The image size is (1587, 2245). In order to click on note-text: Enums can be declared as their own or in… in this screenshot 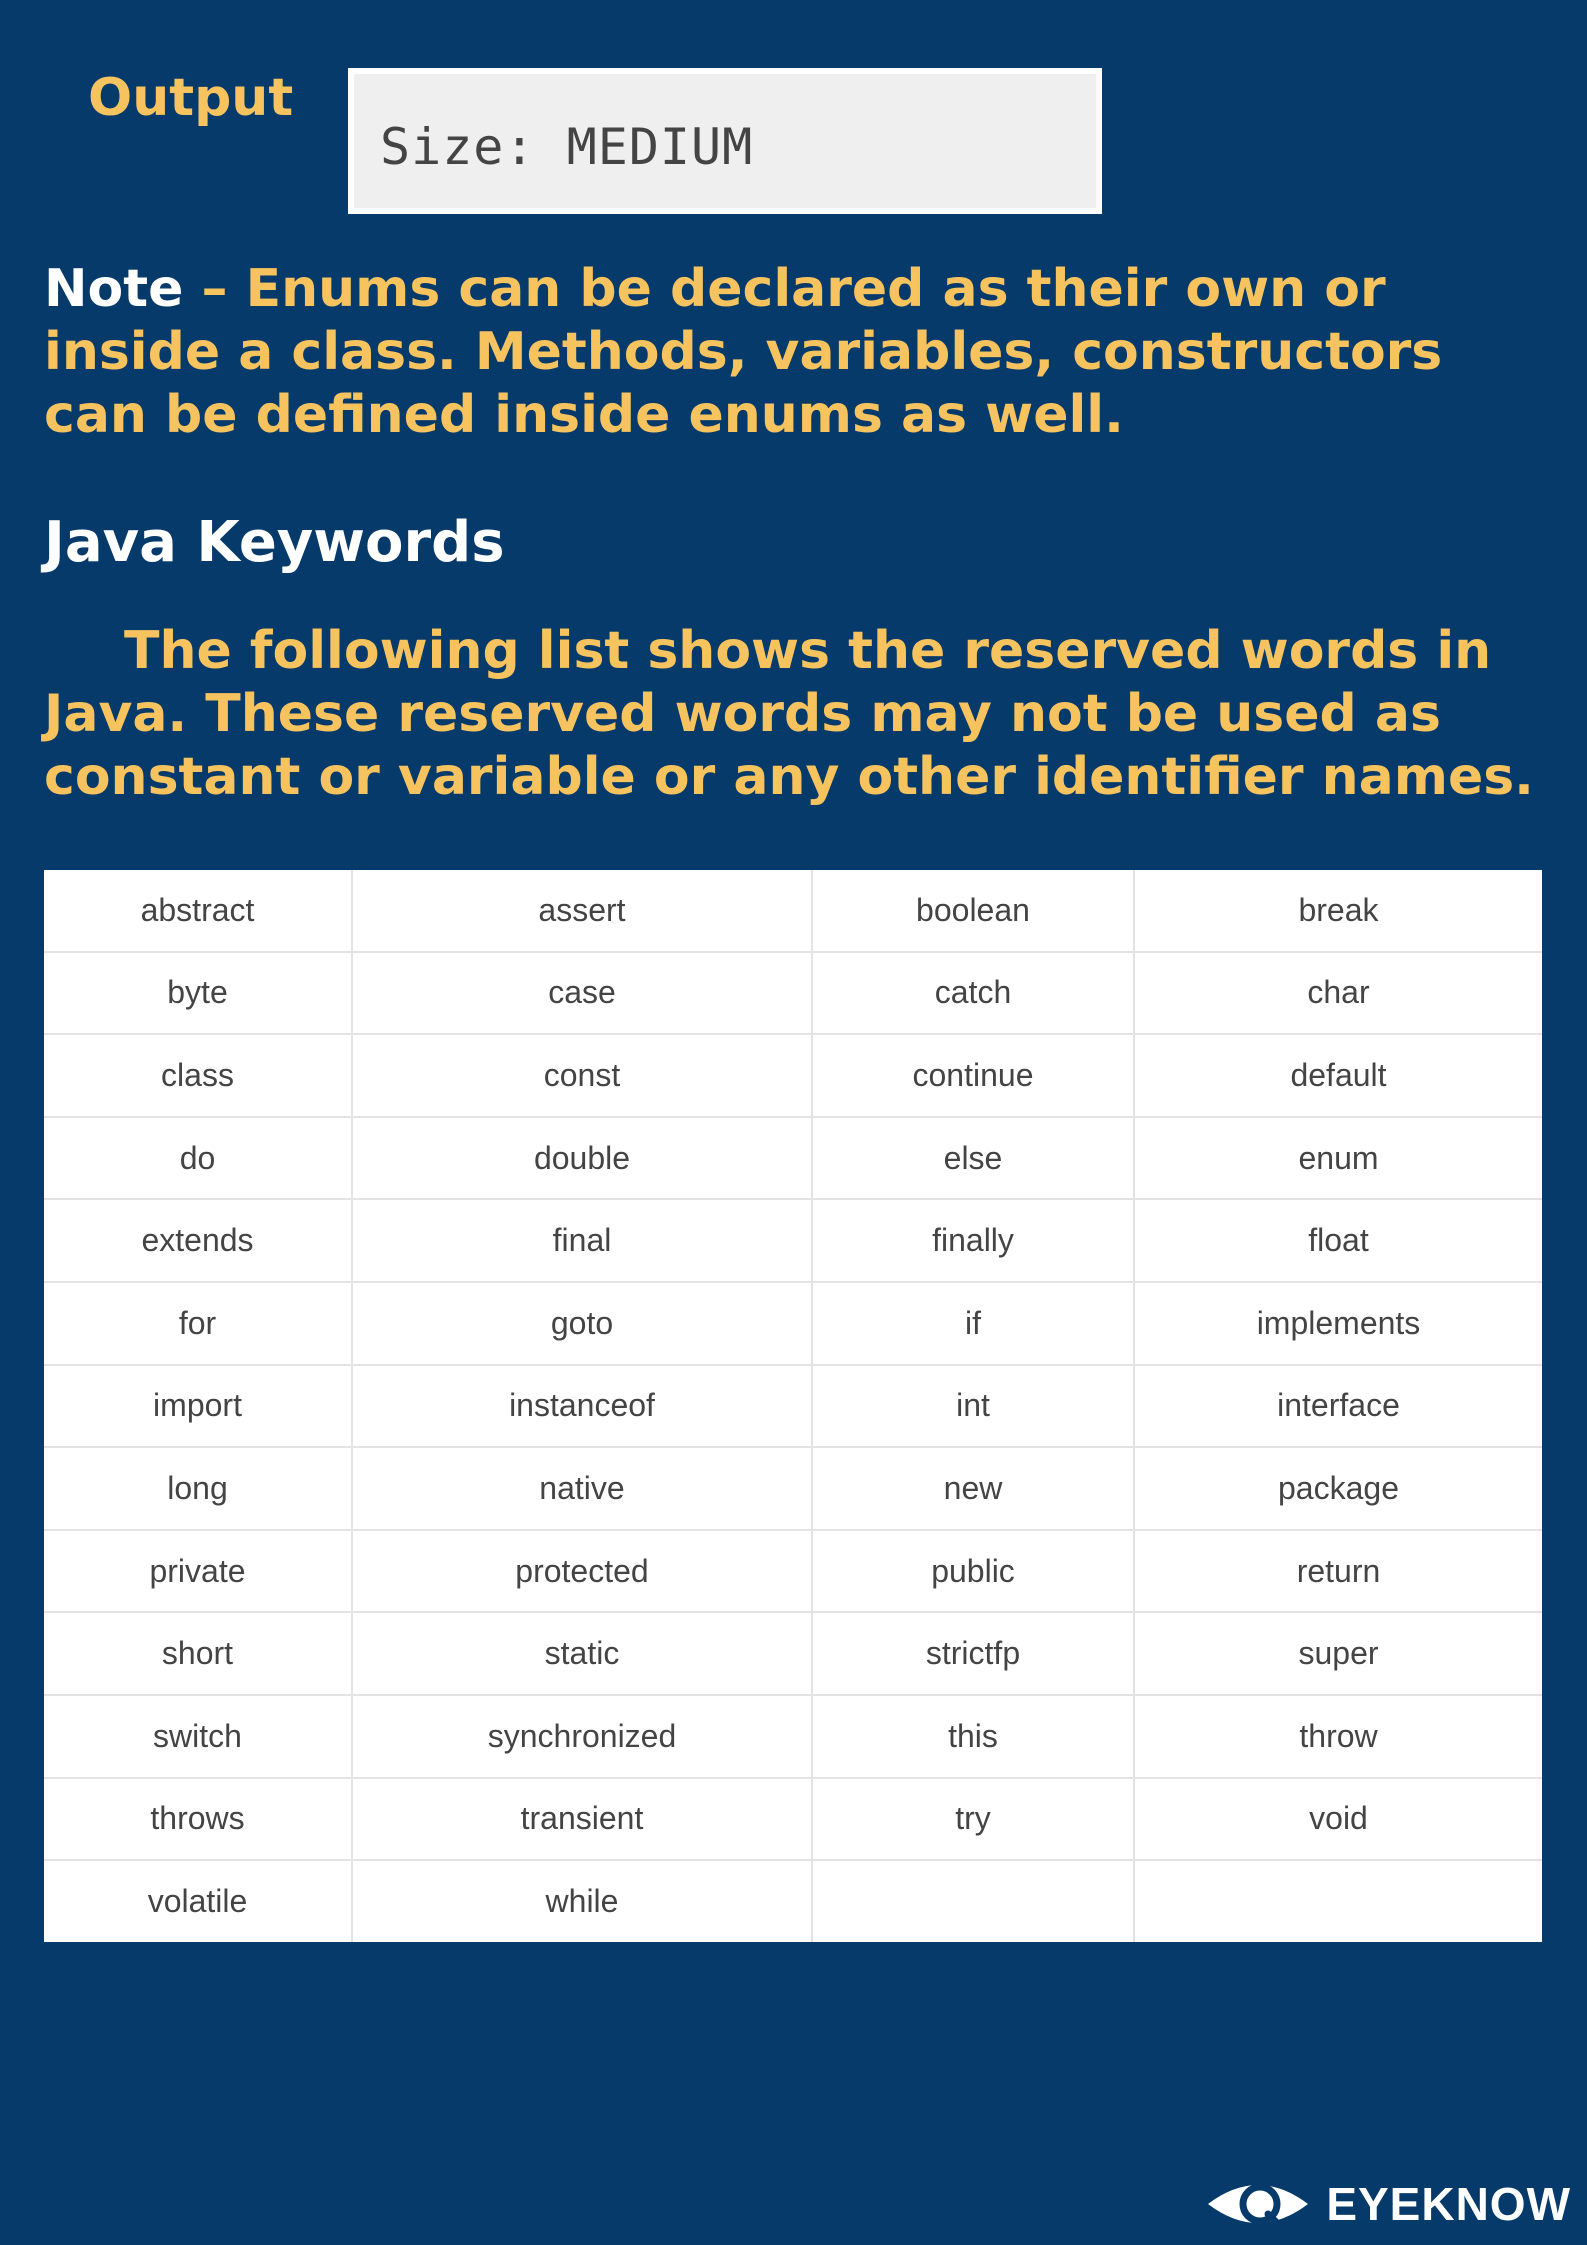, I will do `click(743, 352)`.